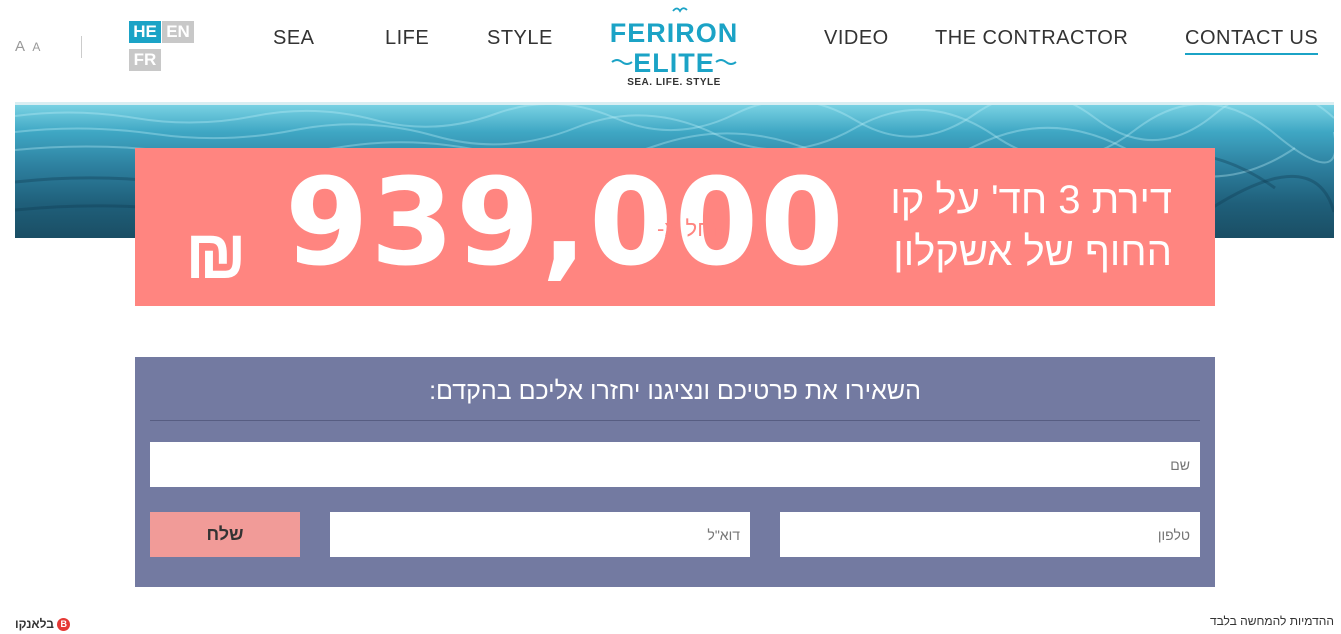 This screenshot has width=1341, height=634. Describe the element at coordinates (1252, 41) in the screenshot. I see `nav-contact: CONTACT US` at that location.